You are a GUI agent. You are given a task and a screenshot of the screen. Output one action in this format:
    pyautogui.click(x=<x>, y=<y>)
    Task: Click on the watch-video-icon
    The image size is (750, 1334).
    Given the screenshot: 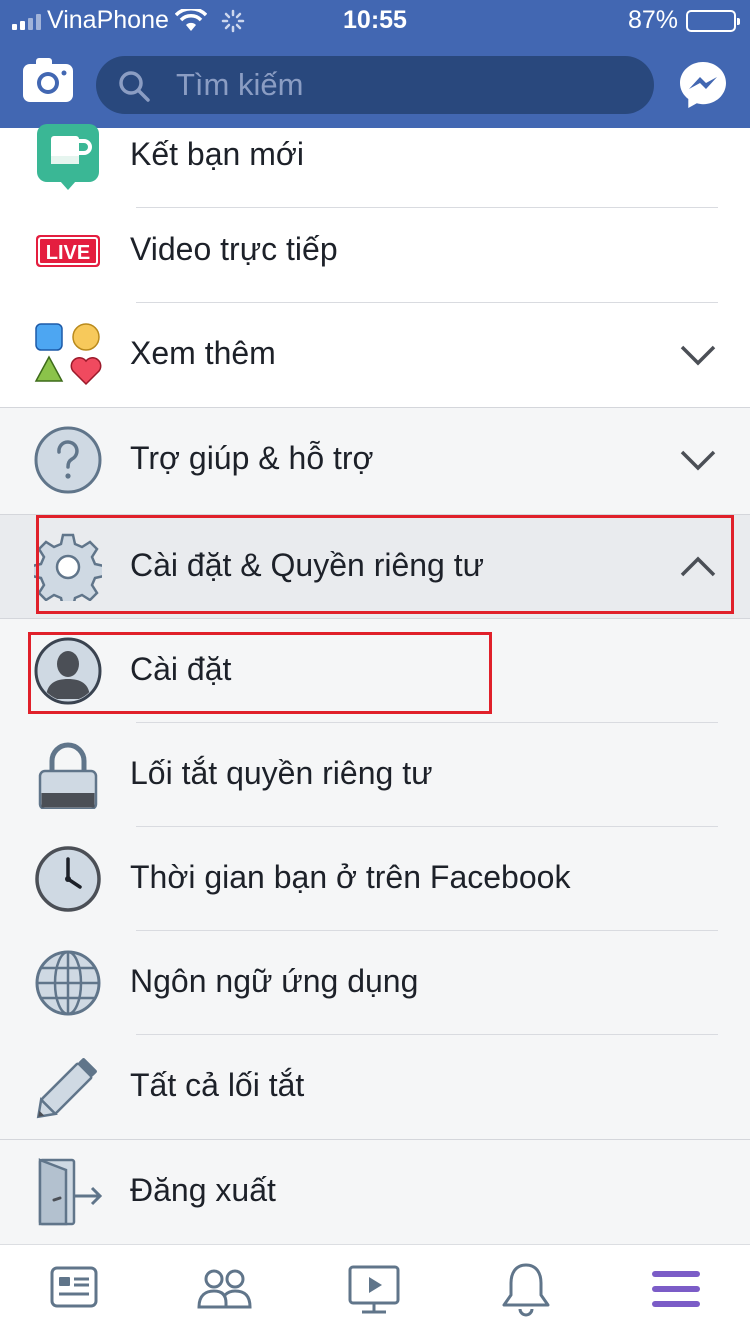 What is the action you would take?
    pyautogui.click(x=374, y=1289)
    